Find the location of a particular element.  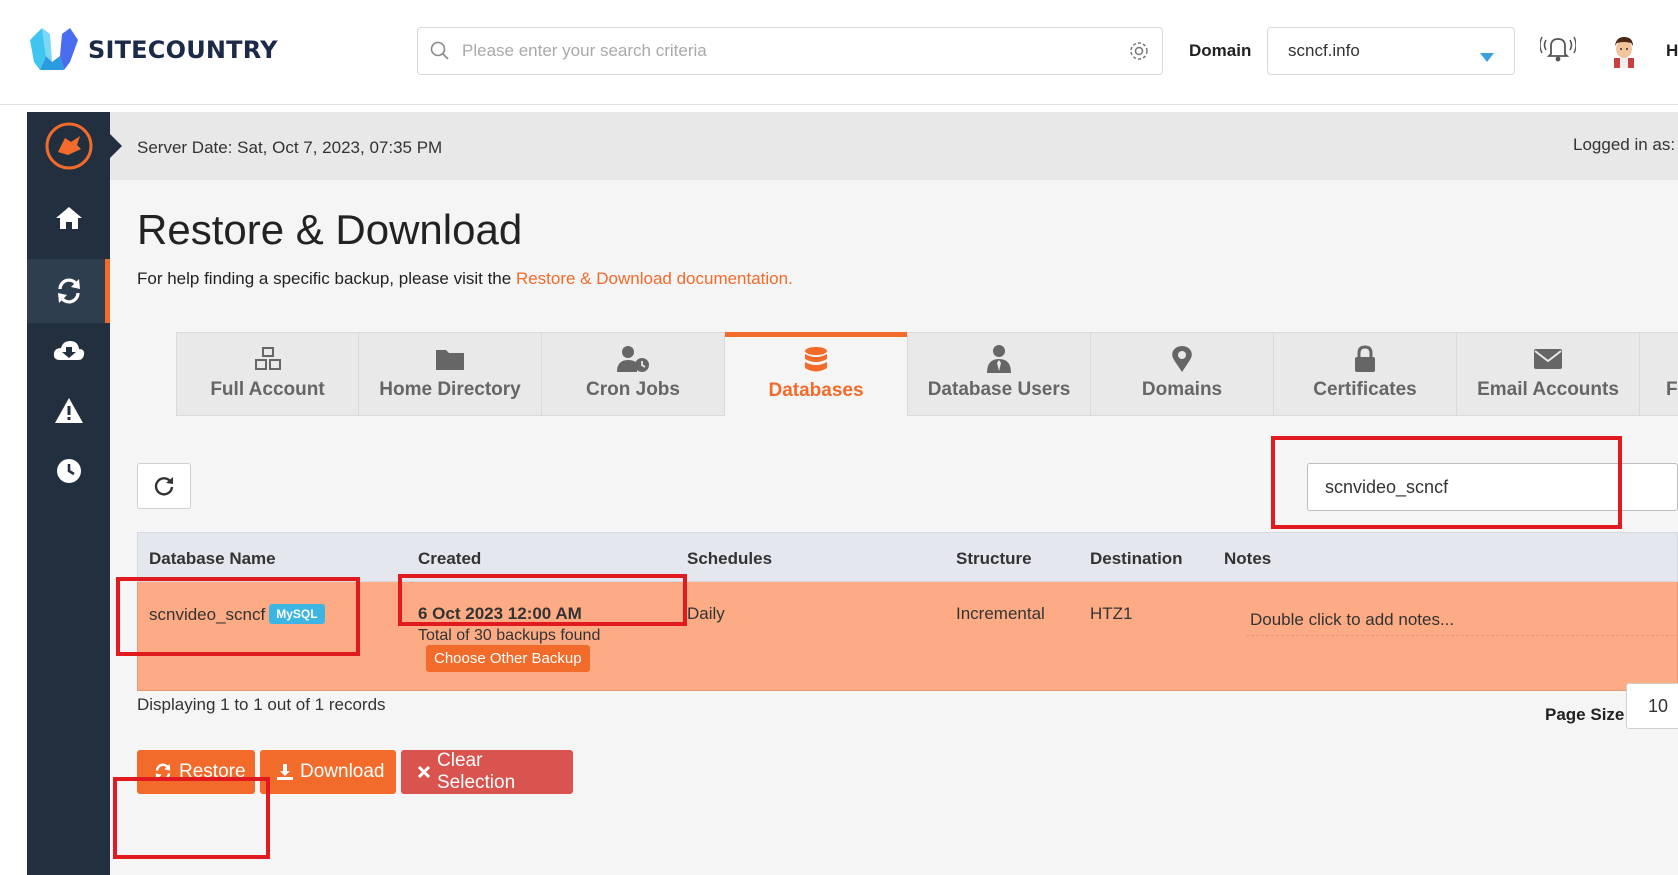

user-avatar is located at coordinates (1624, 50).